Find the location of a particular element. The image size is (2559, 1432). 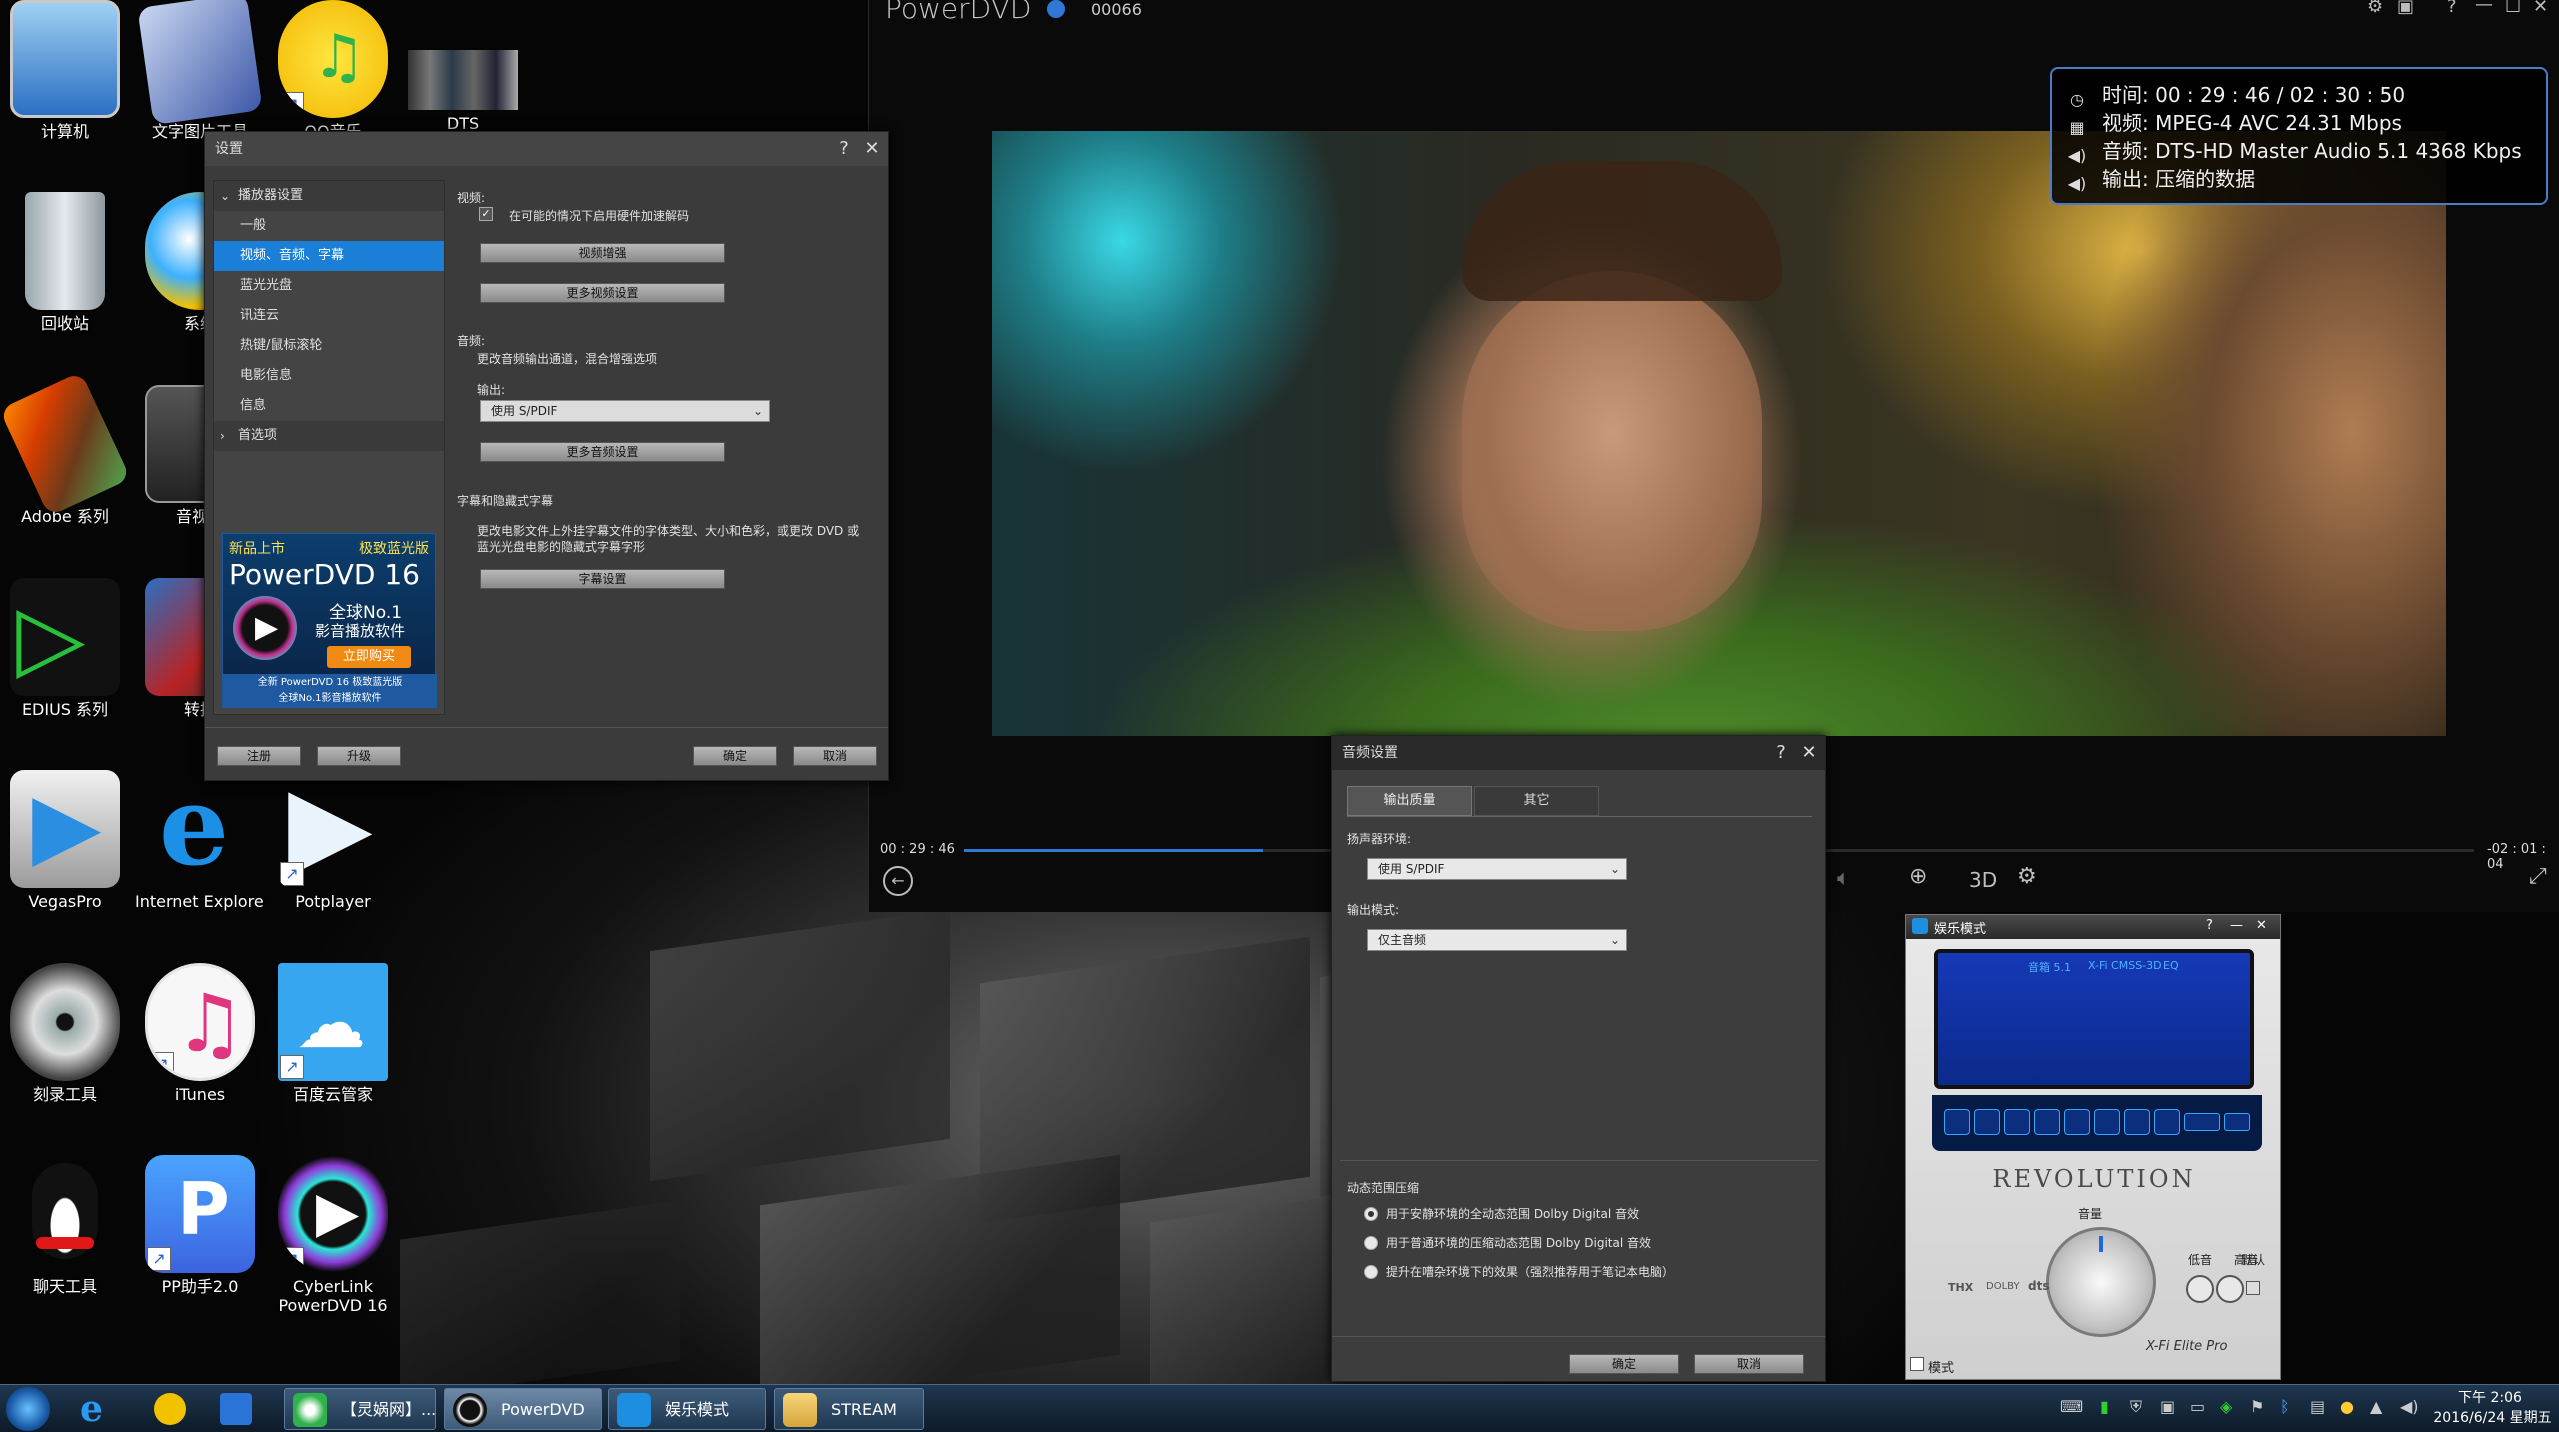

back-arrow-icon: ← is located at coordinates (898, 881).